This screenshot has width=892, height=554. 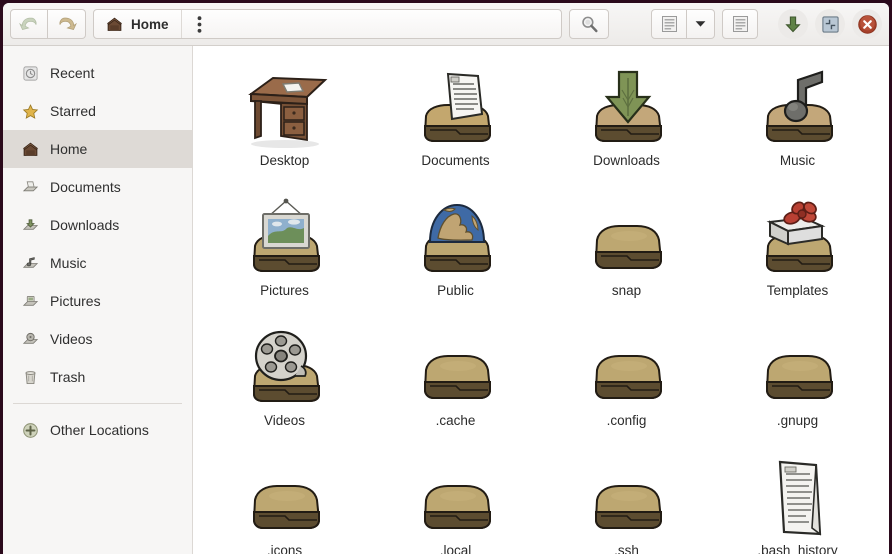 What do you see at coordinates (626, 160) in the screenshot?
I see `file-name: Downloads` at bounding box center [626, 160].